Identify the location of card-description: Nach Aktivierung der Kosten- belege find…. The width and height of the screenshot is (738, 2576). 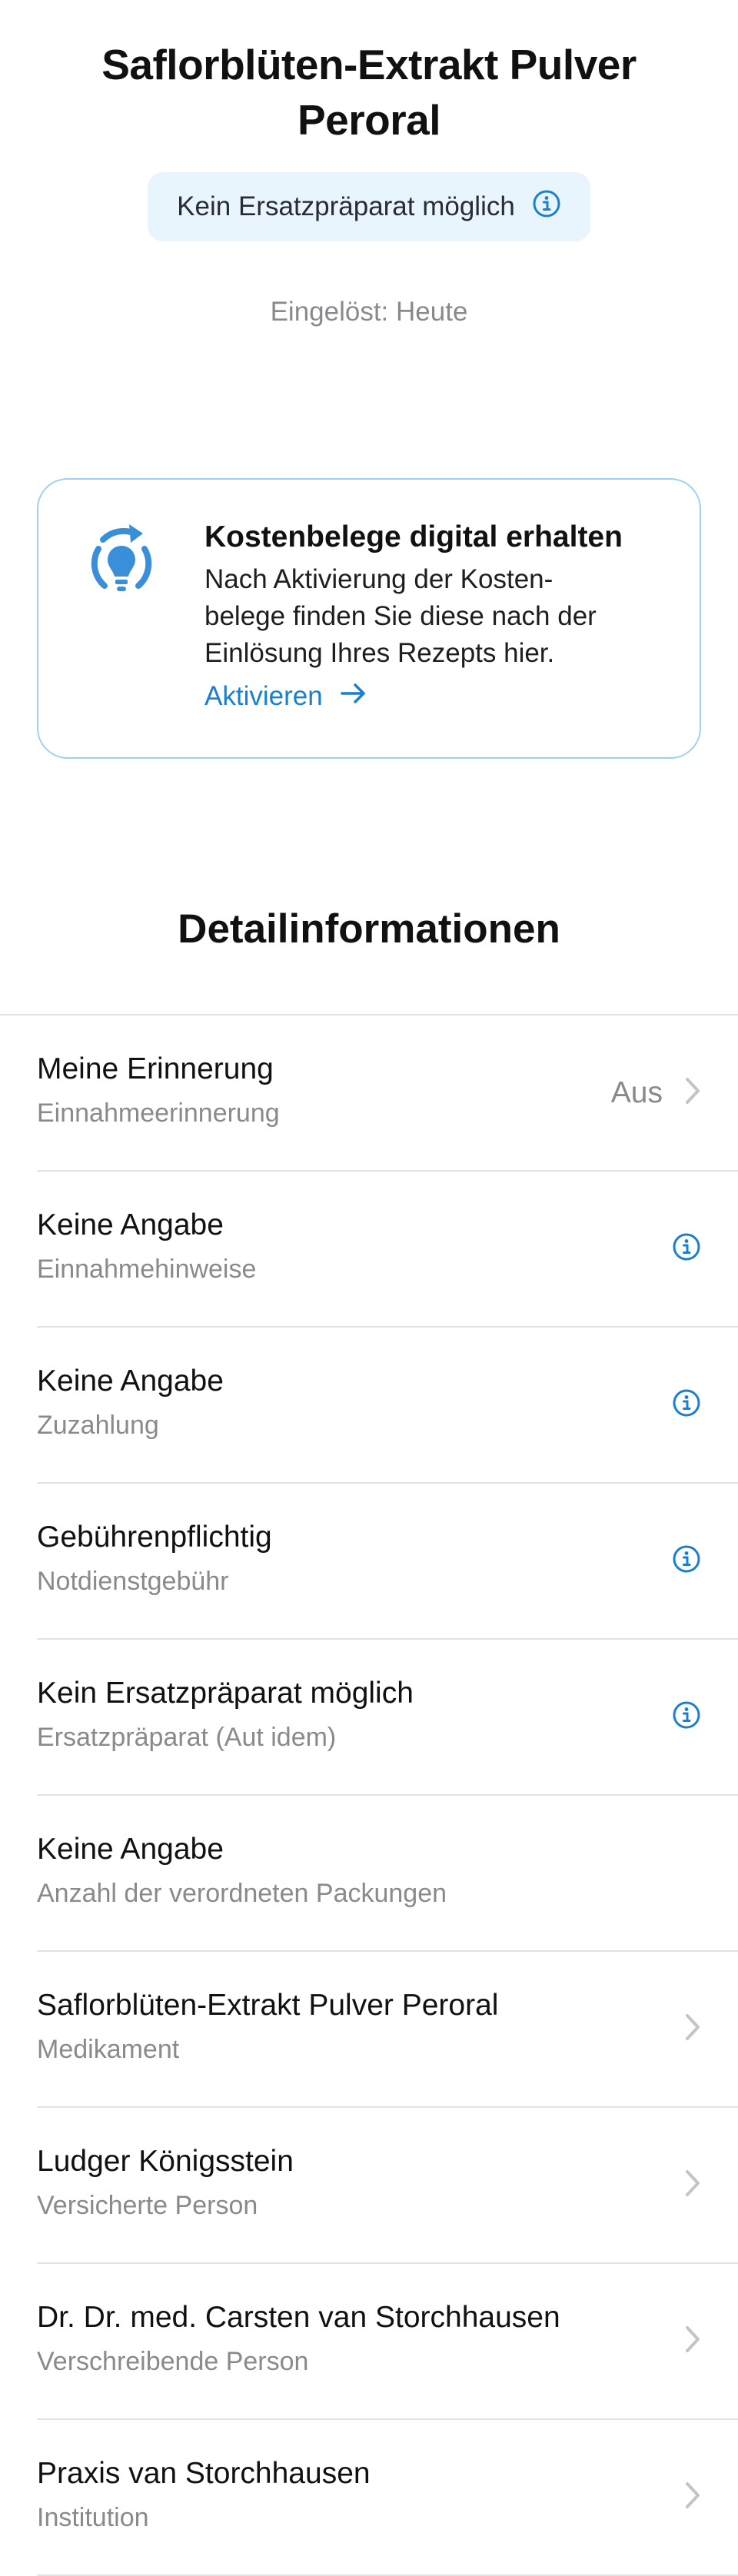
(401, 616).